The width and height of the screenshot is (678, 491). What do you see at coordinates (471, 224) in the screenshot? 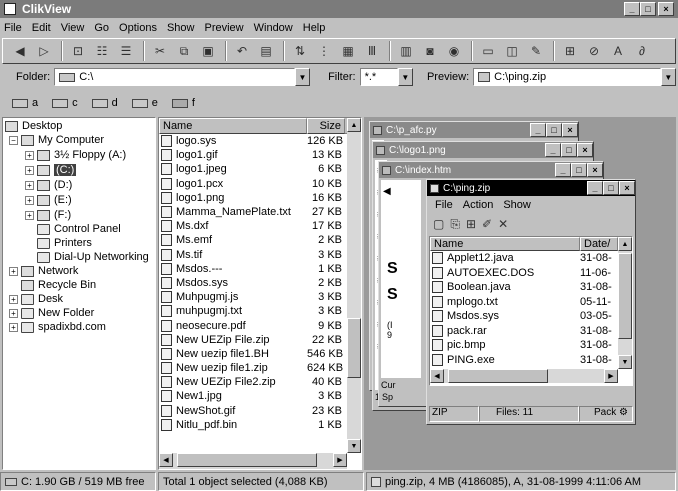
I see `extract-icon: ⊞` at bounding box center [471, 224].